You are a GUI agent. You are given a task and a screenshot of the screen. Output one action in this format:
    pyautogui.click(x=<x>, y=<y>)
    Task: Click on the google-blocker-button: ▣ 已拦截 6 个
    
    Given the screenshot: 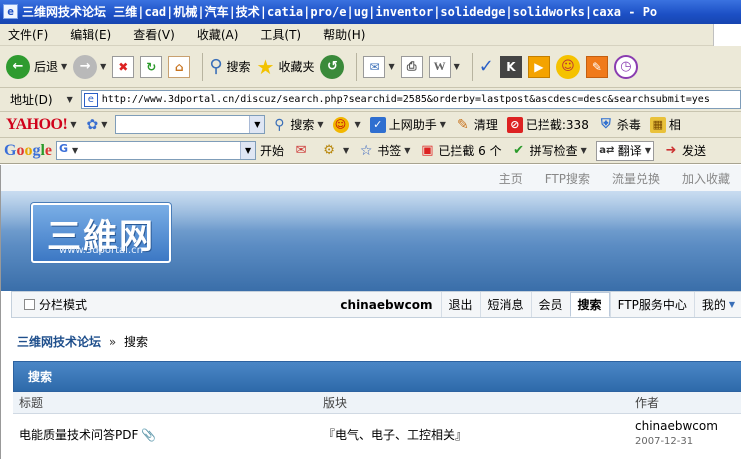 What is the action you would take?
    pyautogui.click(x=460, y=150)
    